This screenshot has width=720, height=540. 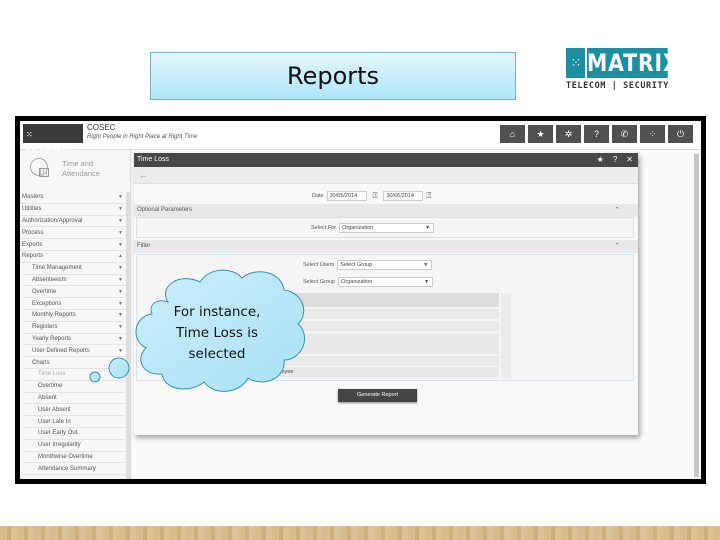 I want to click on modules-button: ⁘, so click(x=652, y=134).